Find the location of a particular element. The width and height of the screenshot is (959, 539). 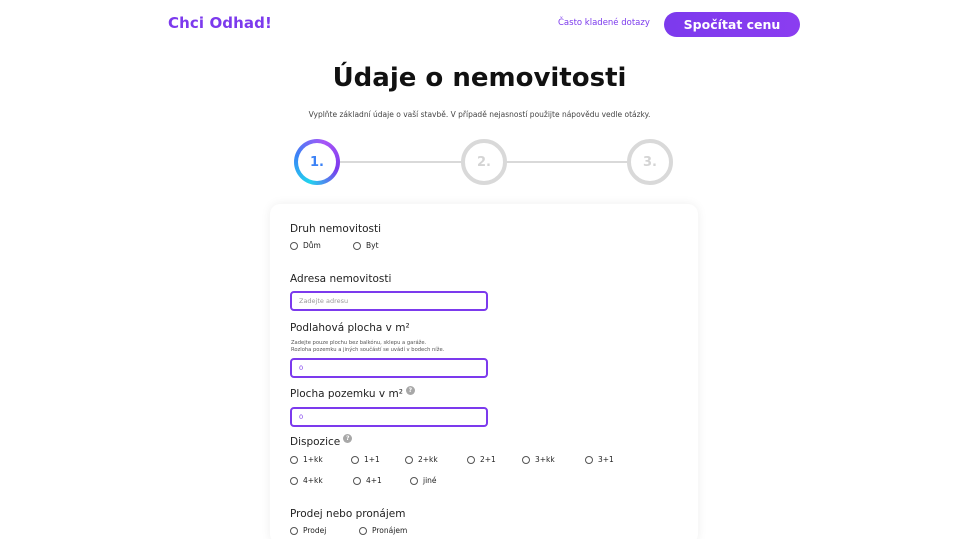

radio-label: Byt is located at coordinates (372, 245).